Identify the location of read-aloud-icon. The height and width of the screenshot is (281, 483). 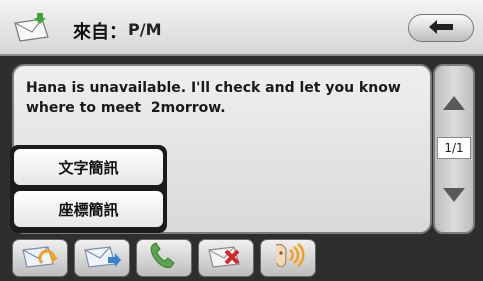
(288, 258).